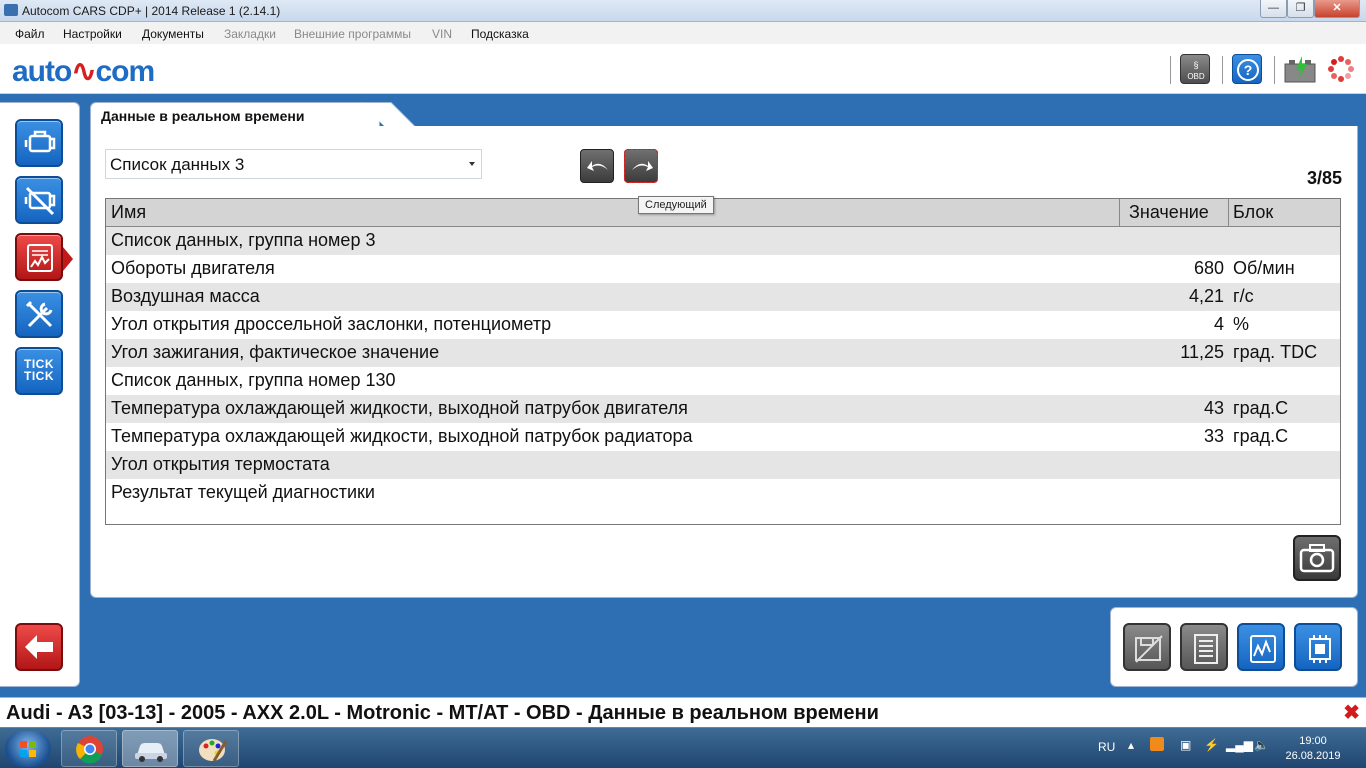  What do you see at coordinates (683, 69) in the screenshot?
I see `toolbar: auto∿com § OBD ?` at bounding box center [683, 69].